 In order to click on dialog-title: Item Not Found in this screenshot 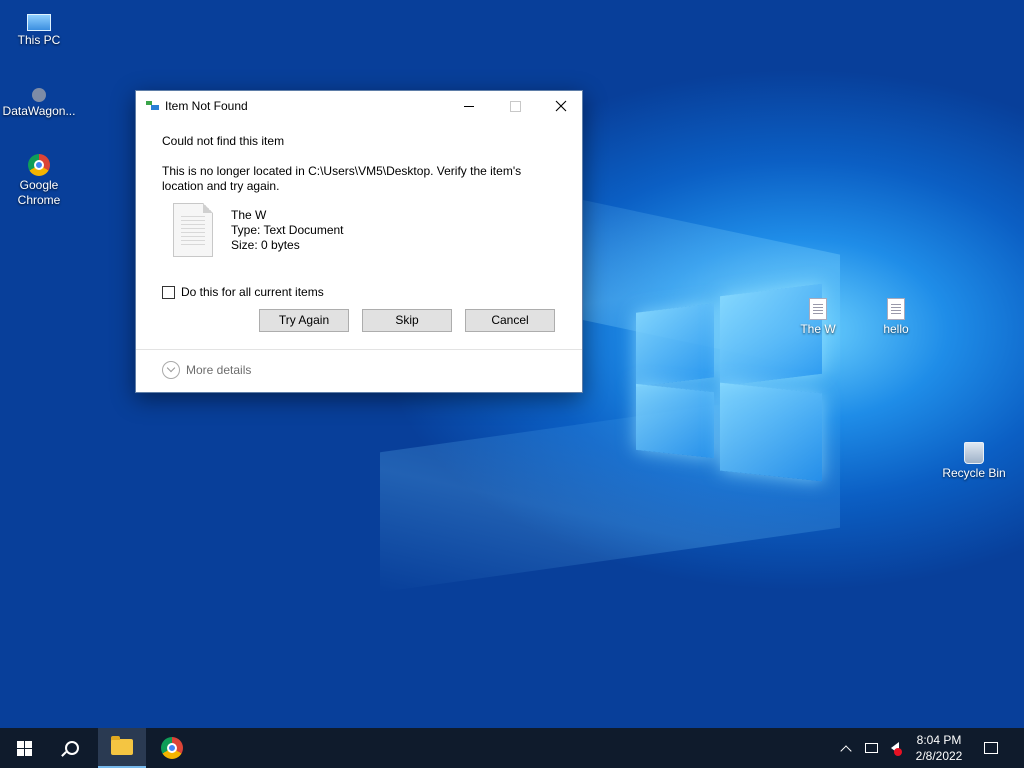, I will do `click(206, 106)`.